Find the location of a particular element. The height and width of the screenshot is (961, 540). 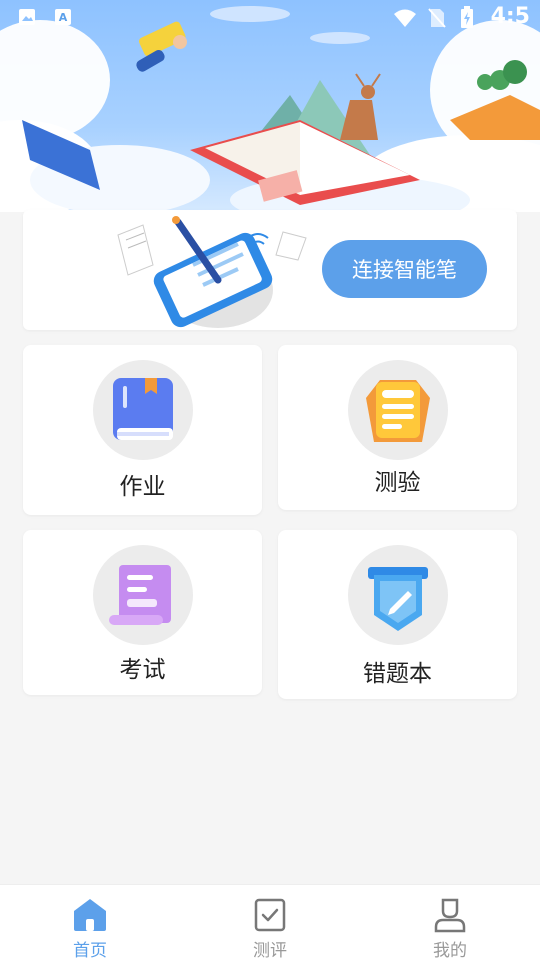

user-icon is located at coordinates (450, 915).